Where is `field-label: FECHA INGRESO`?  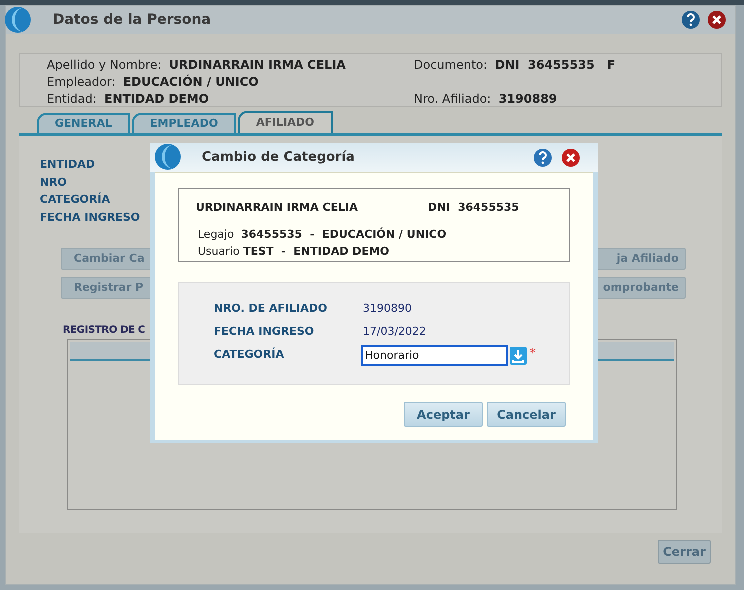 field-label: FECHA INGRESO is located at coordinates (90, 218).